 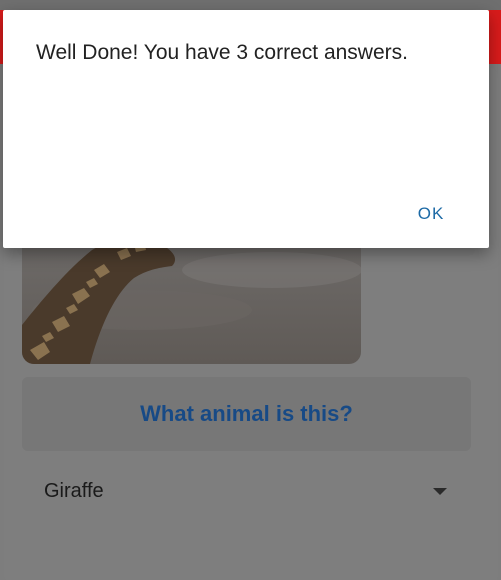 What do you see at coordinates (250, 5) in the screenshot?
I see `status-bar` at bounding box center [250, 5].